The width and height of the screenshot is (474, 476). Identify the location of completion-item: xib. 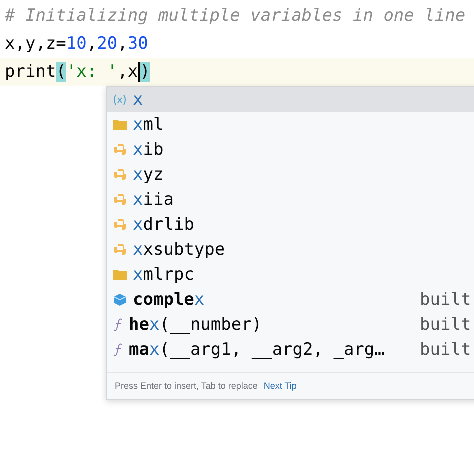
(290, 149).